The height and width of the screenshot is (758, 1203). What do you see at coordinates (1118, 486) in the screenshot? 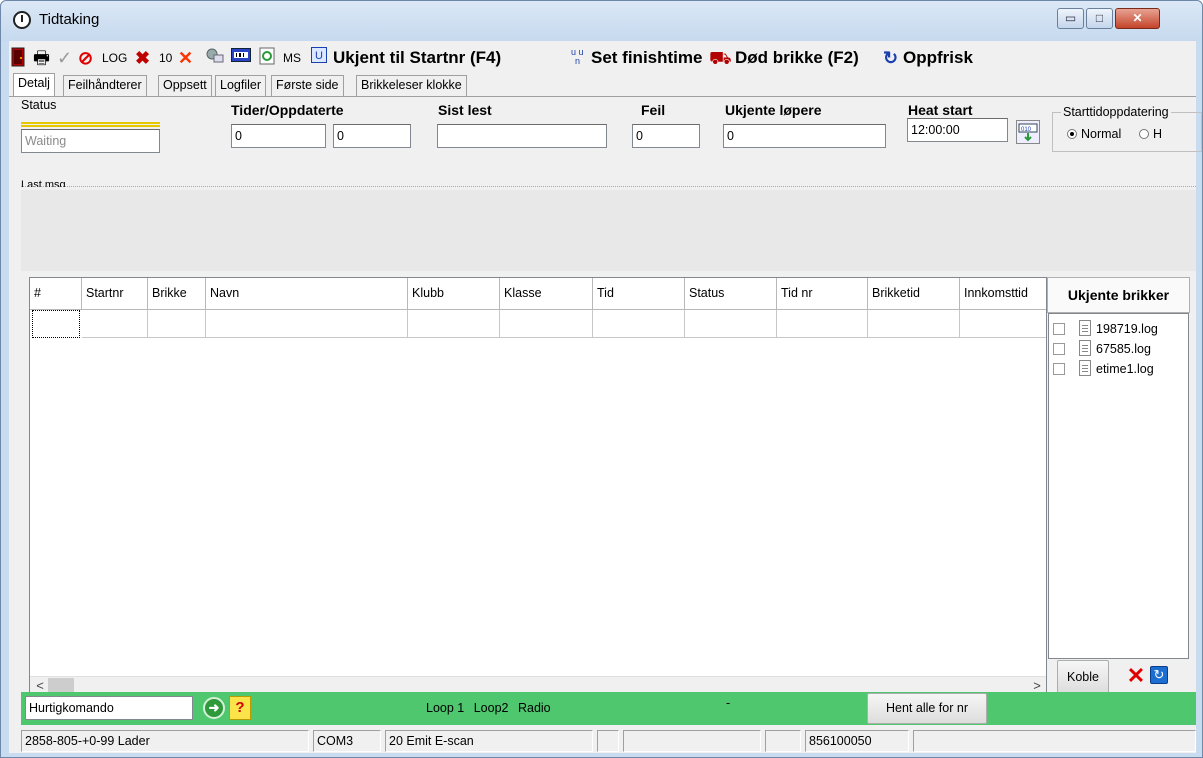
I see `unknown-tags-list: 198719.log 67585.log etime1.log` at bounding box center [1118, 486].